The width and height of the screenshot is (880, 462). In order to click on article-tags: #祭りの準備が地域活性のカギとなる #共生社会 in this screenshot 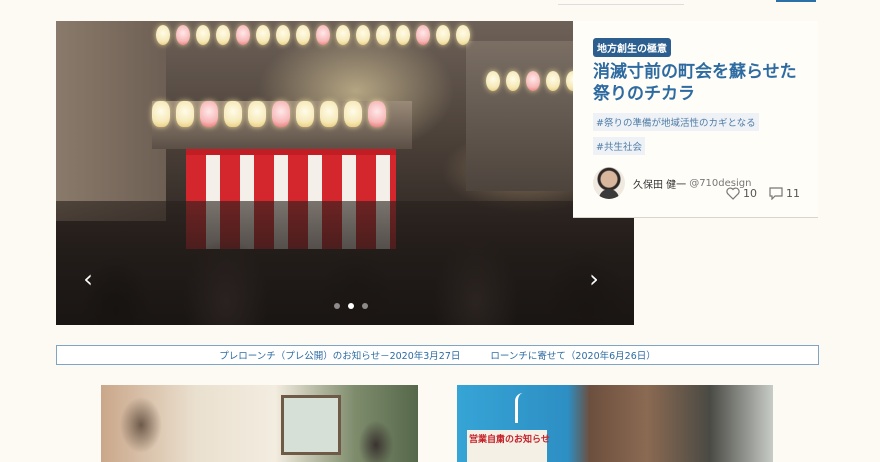, I will do `click(696, 130)`.